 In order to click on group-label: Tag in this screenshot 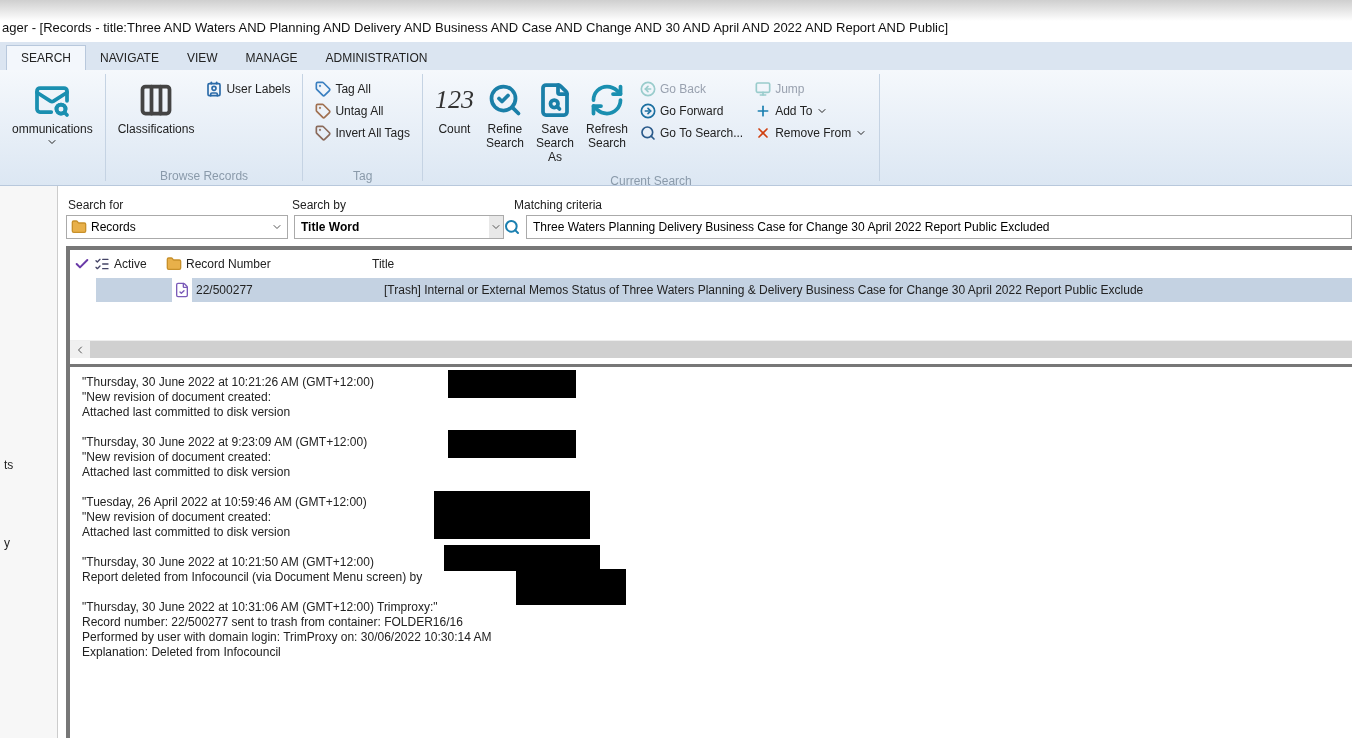, I will do `click(363, 176)`.